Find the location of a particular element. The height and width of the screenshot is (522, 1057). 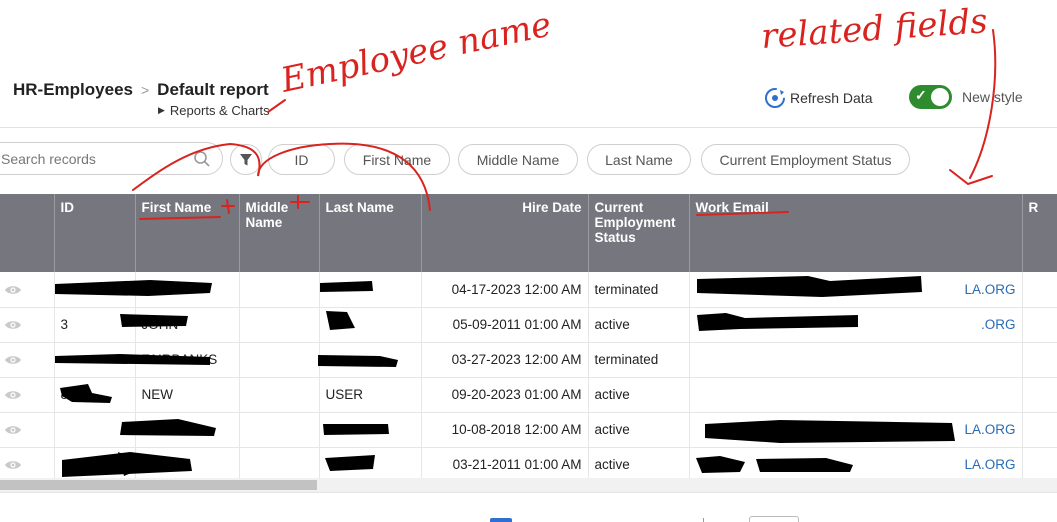

cell-hire: 03-21-2011 01:00 AM is located at coordinates (505, 463).